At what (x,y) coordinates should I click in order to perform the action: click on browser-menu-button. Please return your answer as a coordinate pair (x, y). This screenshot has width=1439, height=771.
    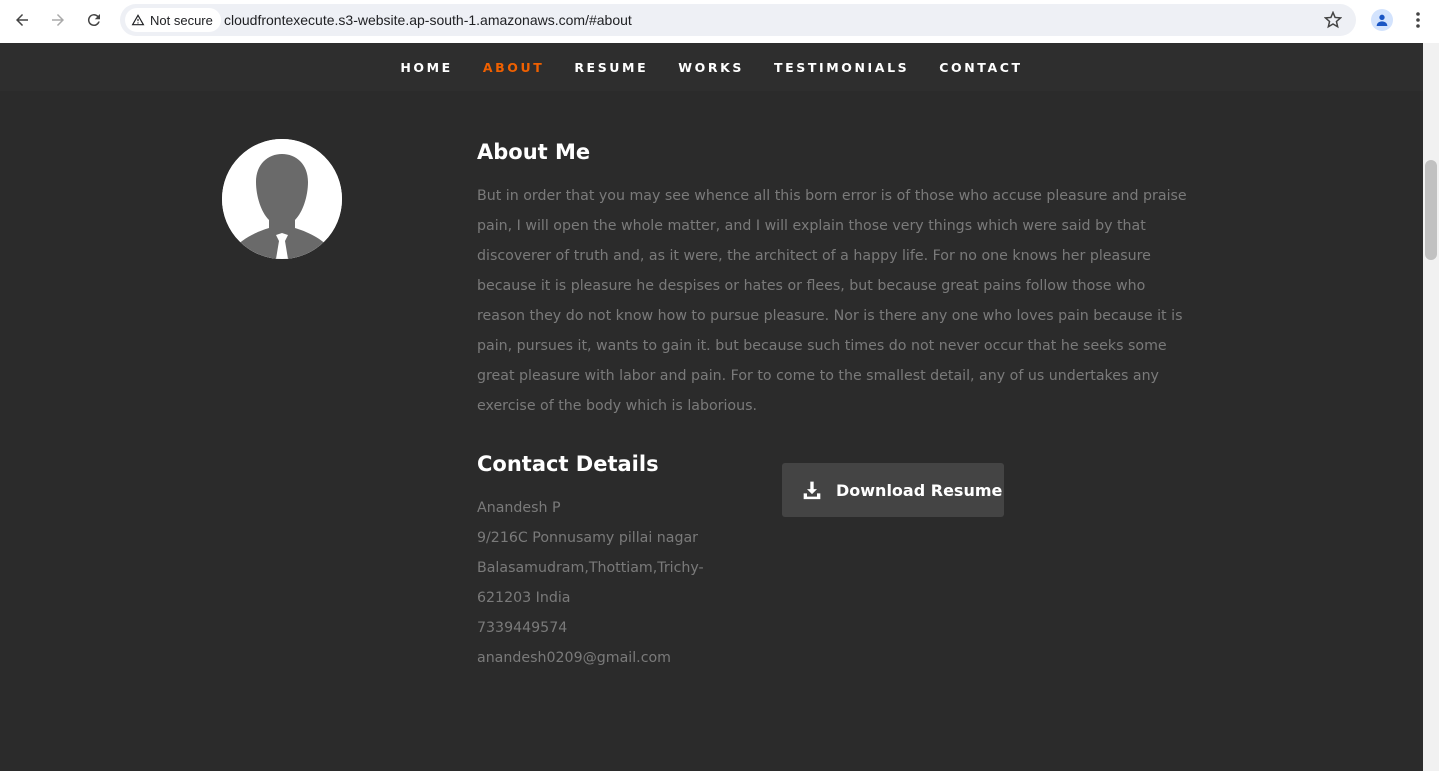
    Looking at the image, I should click on (1418, 20).